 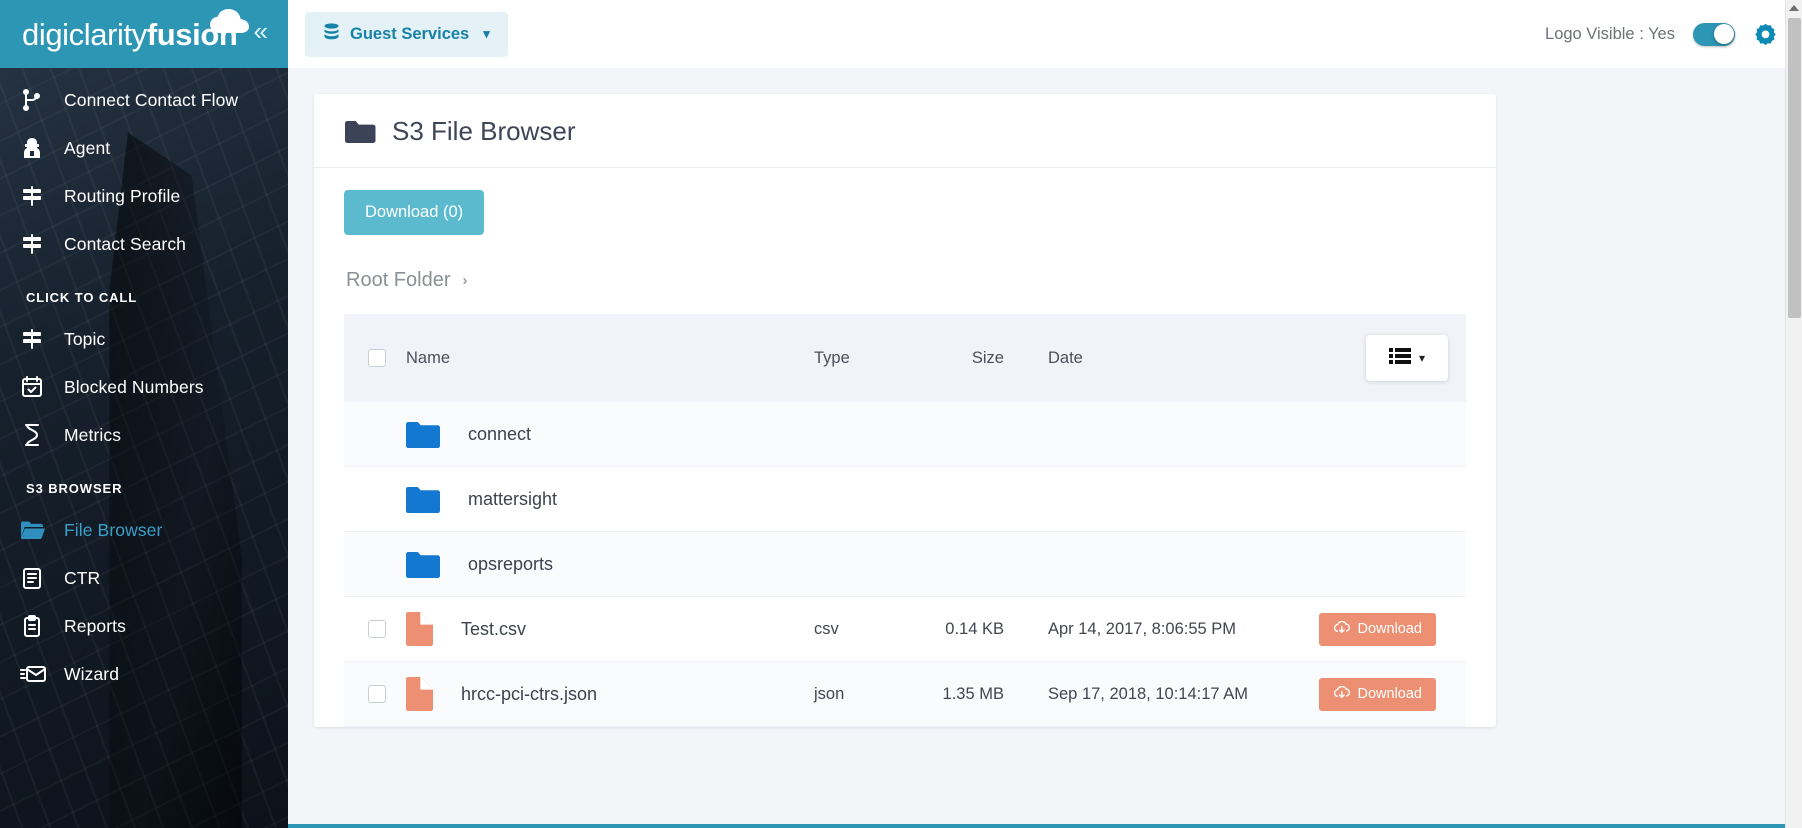 What do you see at coordinates (1723, 34) in the screenshot?
I see `toggle-knob` at bounding box center [1723, 34].